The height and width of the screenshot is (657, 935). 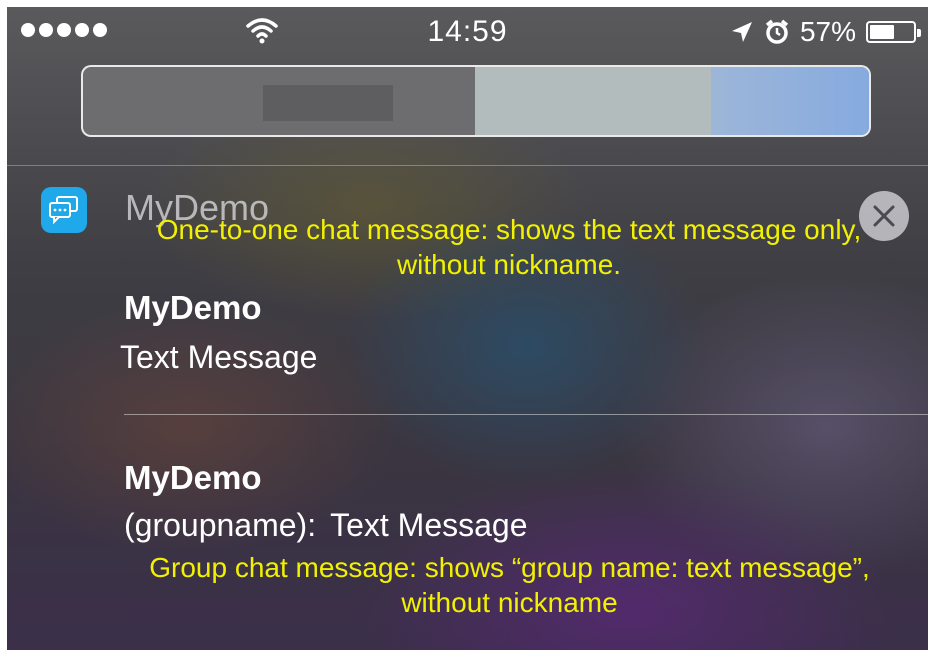 I want to click on alarm-clock-icon, so click(x=777, y=31).